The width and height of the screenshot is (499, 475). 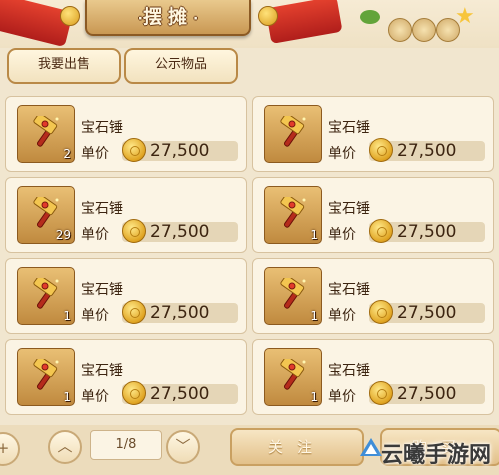 What do you see at coordinates (67, 154) in the screenshot?
I see `item-count: 2` at bounding box center [67, 154].